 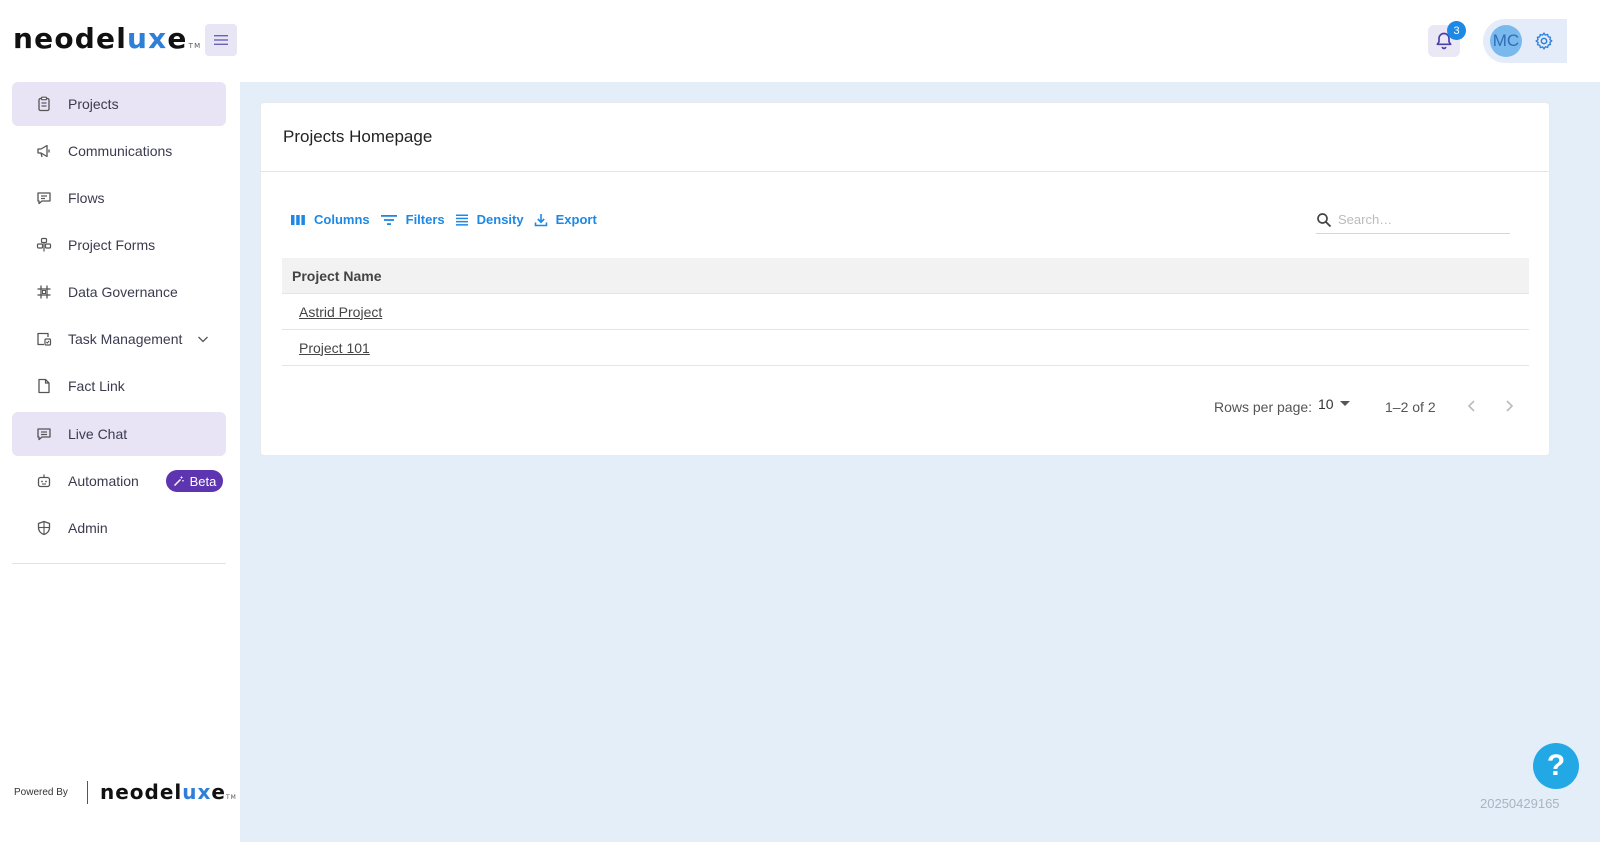 I want to click on grid-hash-icon, so click(x=44, y=292).